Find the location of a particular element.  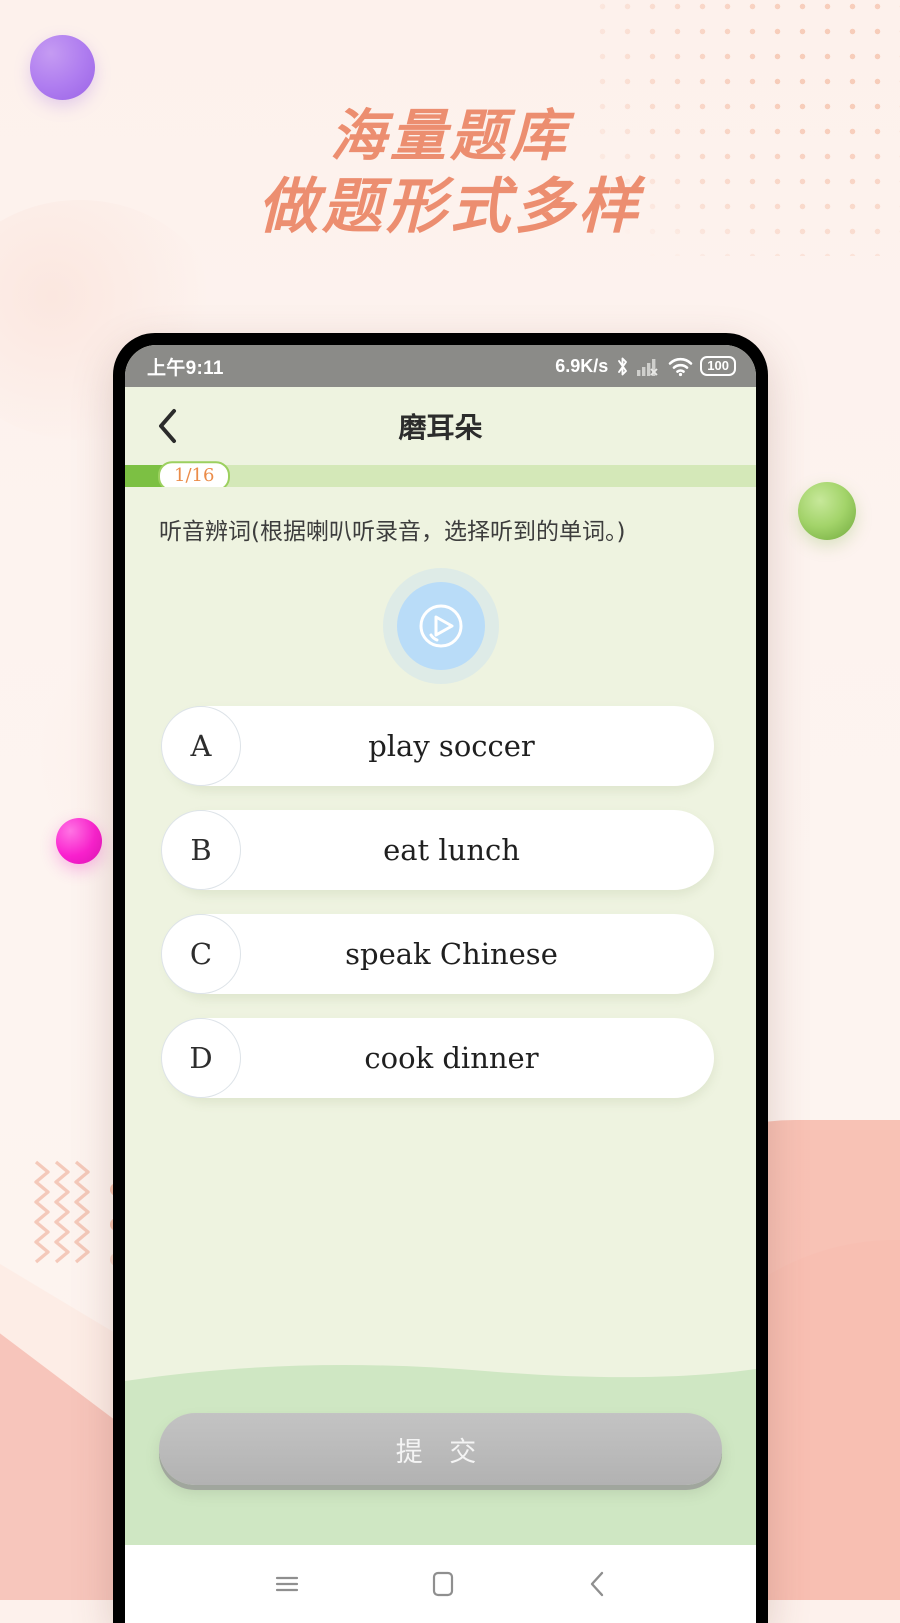

headline-line-2: 做题形式多样 is located at coordinates (450, 207).